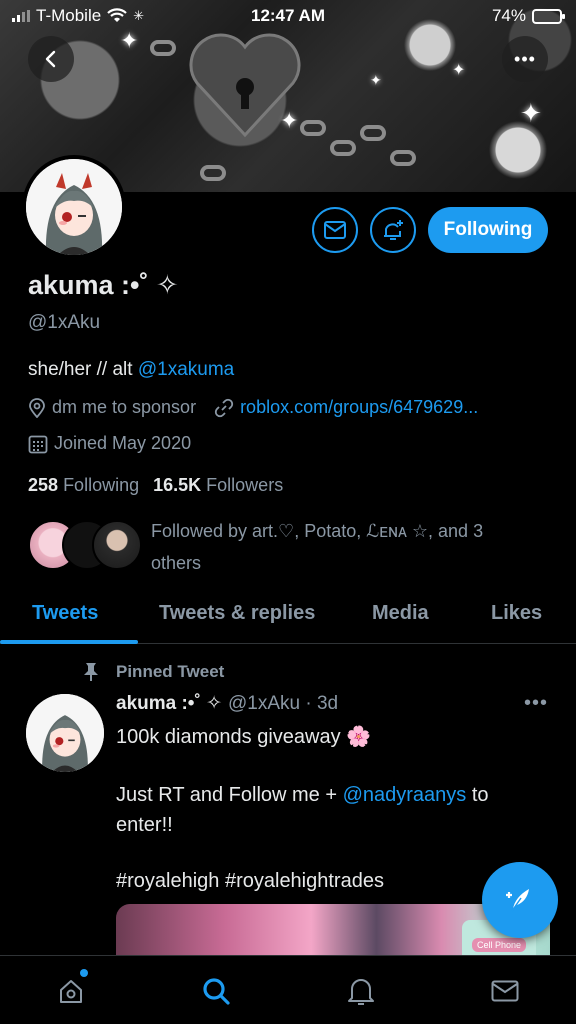 This screenshot has height=1024, width=576. What do you see at coordinates (516, 613) in the screenshot?
I see `tab-likes: Likes` at bounding box center [516, 613].